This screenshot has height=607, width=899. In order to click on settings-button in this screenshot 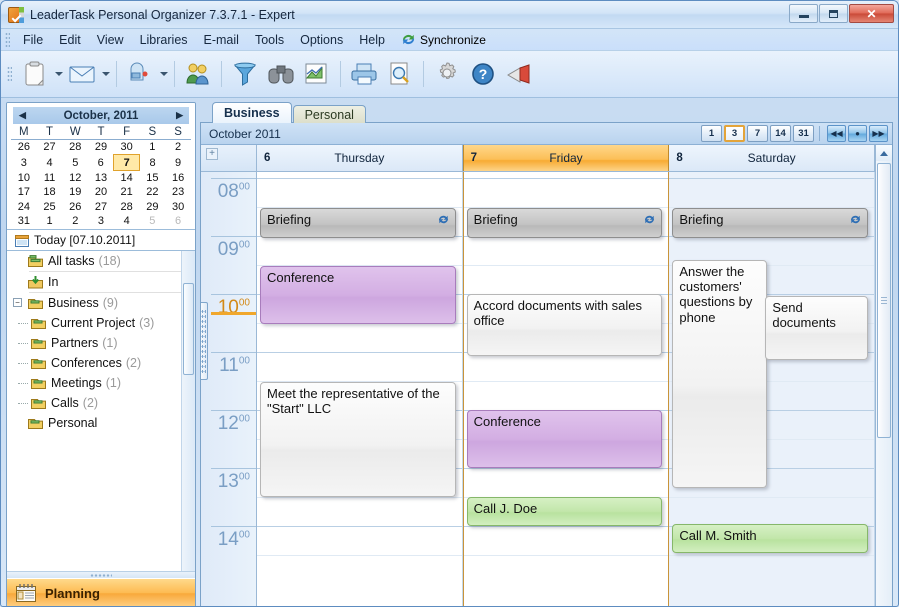, I will do `click(447, 74)`.